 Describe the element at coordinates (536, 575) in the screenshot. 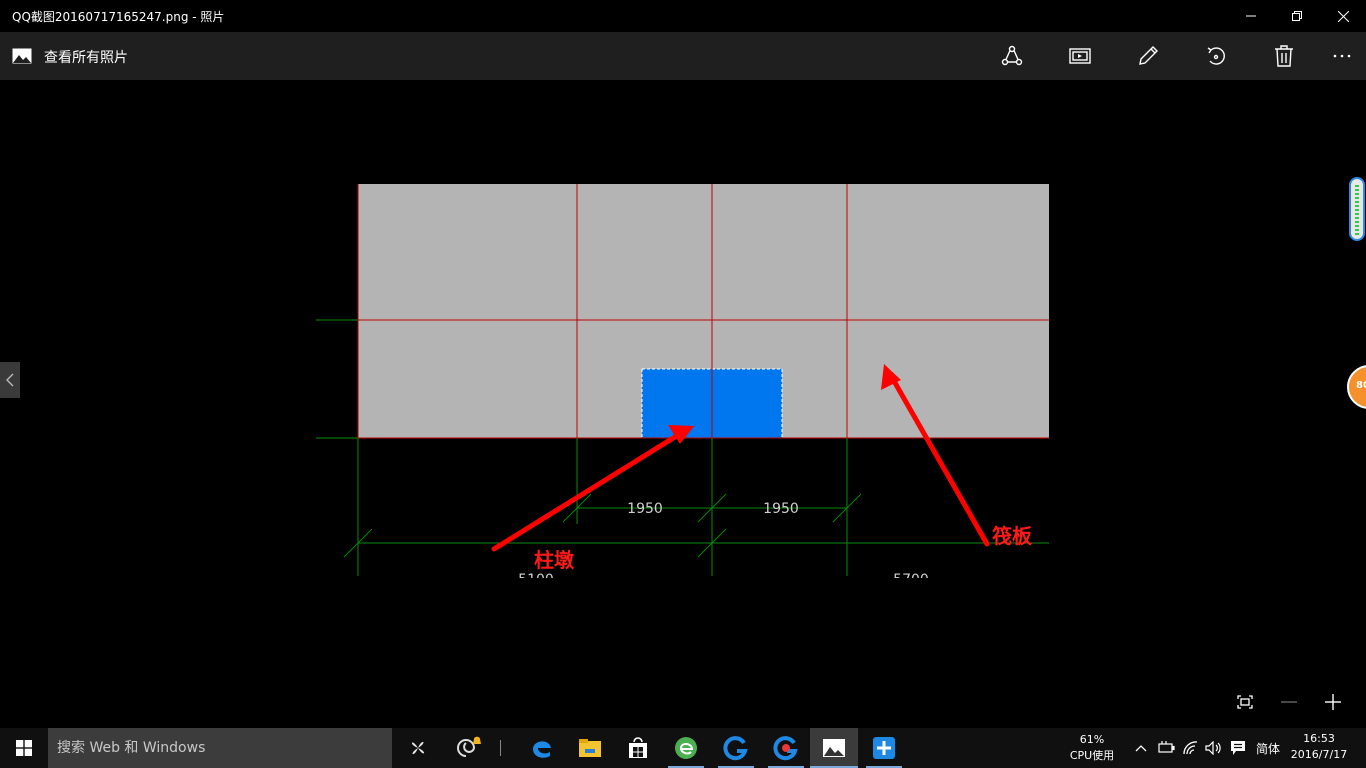

I see `dimension-label-5100: 5100` at that location.